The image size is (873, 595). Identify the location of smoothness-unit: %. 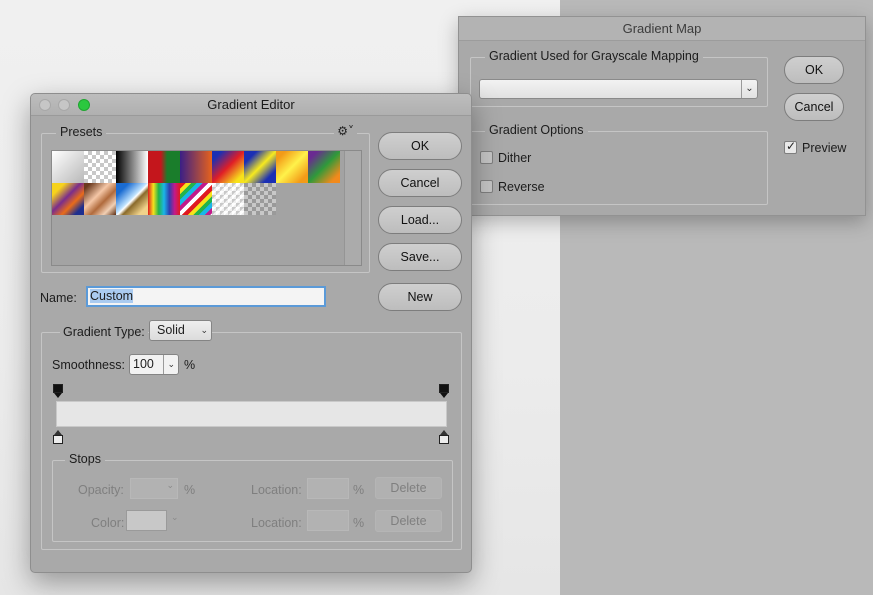
(190, 365).